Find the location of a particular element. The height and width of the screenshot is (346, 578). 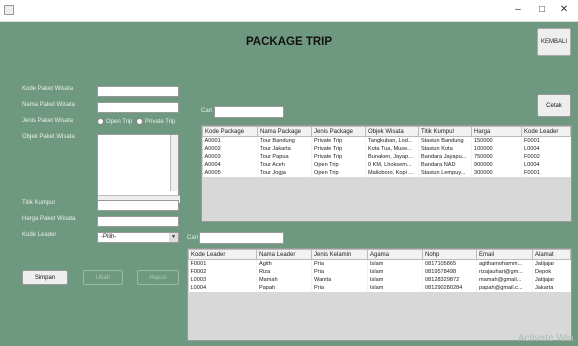

titik-kumpul-label: Titik Kumpul is located at coordinates (38, 203).